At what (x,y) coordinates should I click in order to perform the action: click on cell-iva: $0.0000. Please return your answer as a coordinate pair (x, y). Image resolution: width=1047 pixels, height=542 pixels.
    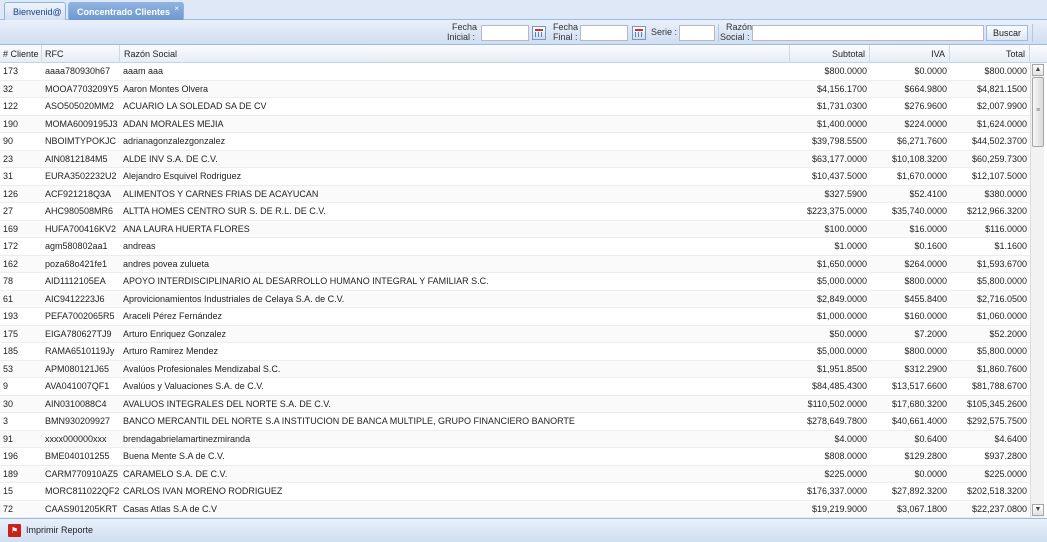
    Looking at the image, I should click on (930, 473).